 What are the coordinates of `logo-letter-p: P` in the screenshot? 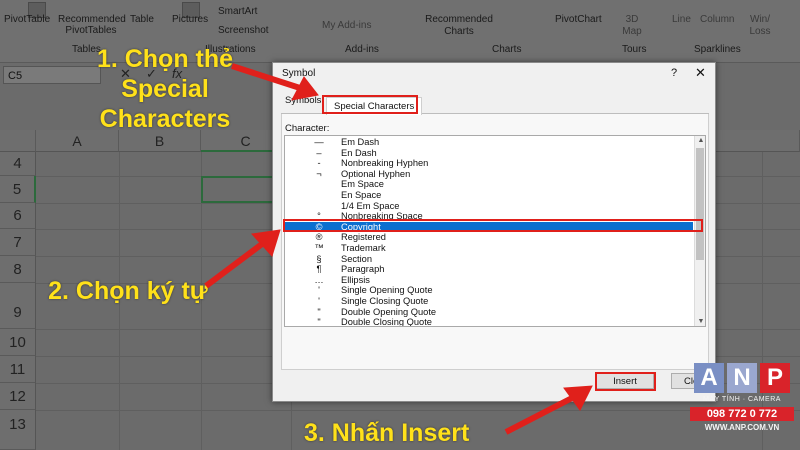 It's located at (775, 378).